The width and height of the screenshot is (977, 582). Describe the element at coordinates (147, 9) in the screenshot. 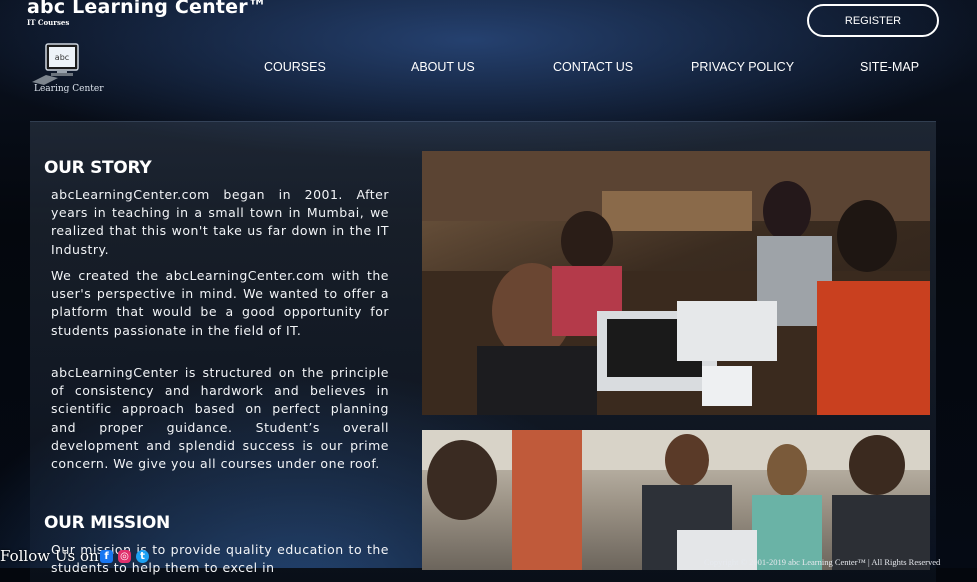

I see `brand-title: abc Learning Center™` at that location.